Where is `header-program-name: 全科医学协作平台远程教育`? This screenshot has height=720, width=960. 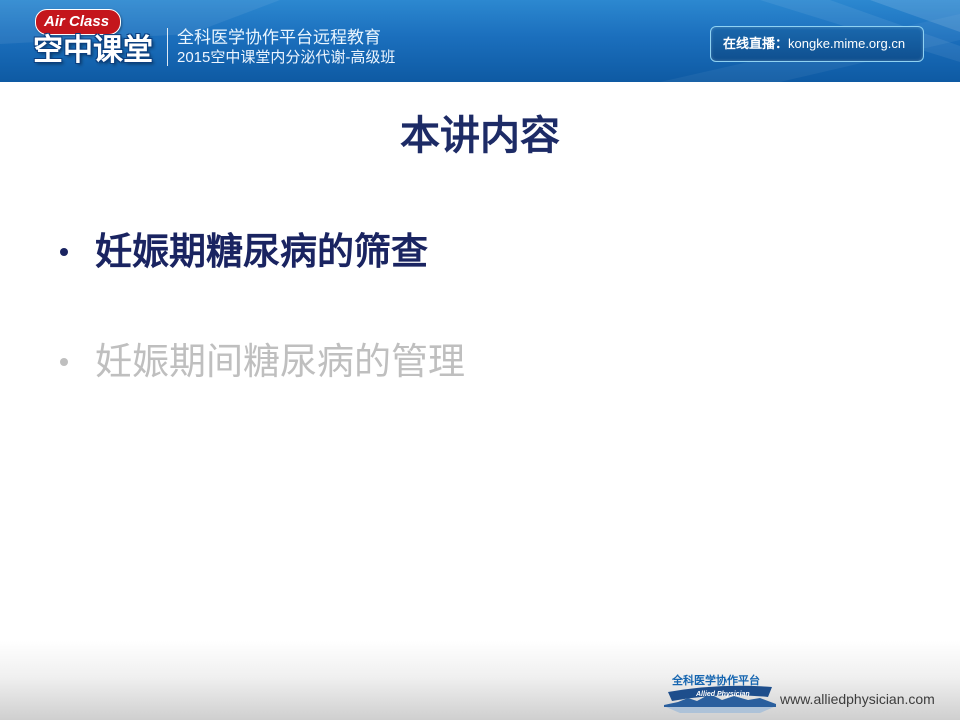
header-program-name: 全科医学协作平台远程教育 is located at coordinates (279, 37).